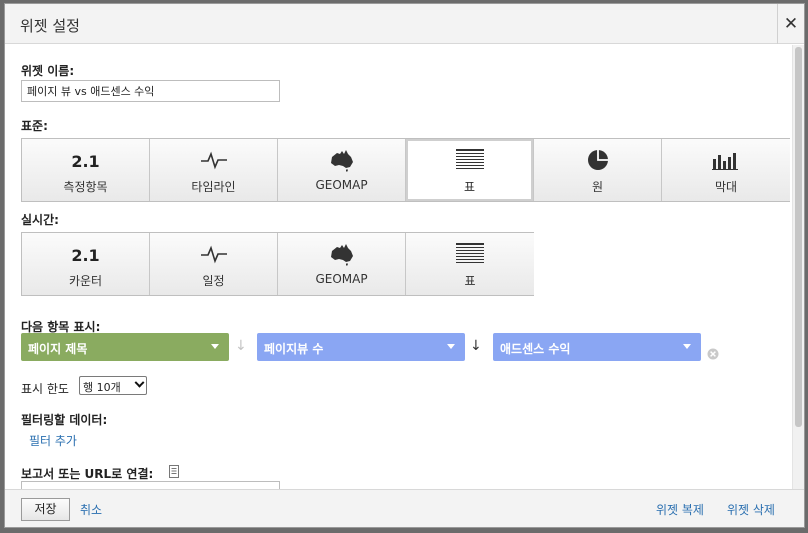 The image size is (808, 533). I want to click on viz-button-label: 막대, so click(726, 187).